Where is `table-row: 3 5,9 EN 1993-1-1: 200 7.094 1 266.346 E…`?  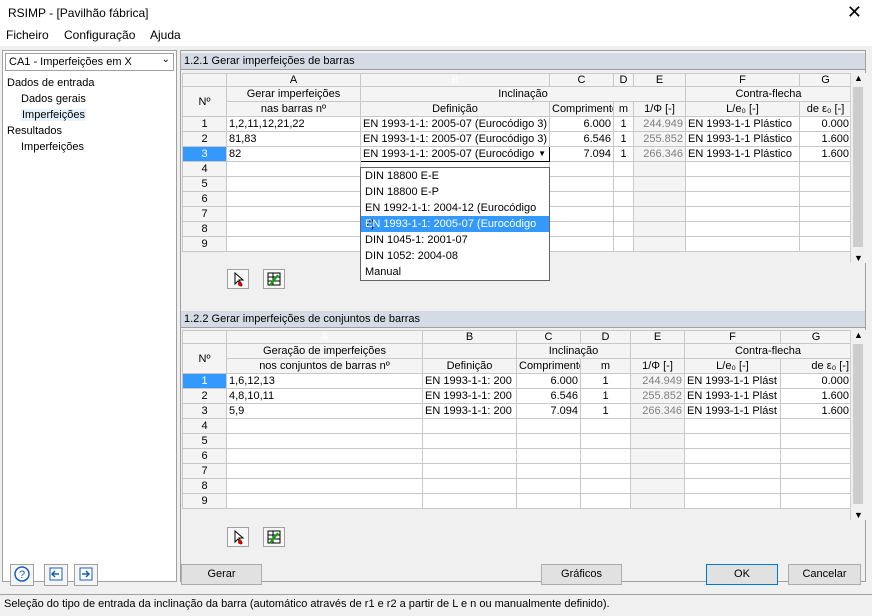
table-row: 3 5,9 EN 1993-1-1: 200 7.094 1 266.346 E… is located at coordinates (517, 411).